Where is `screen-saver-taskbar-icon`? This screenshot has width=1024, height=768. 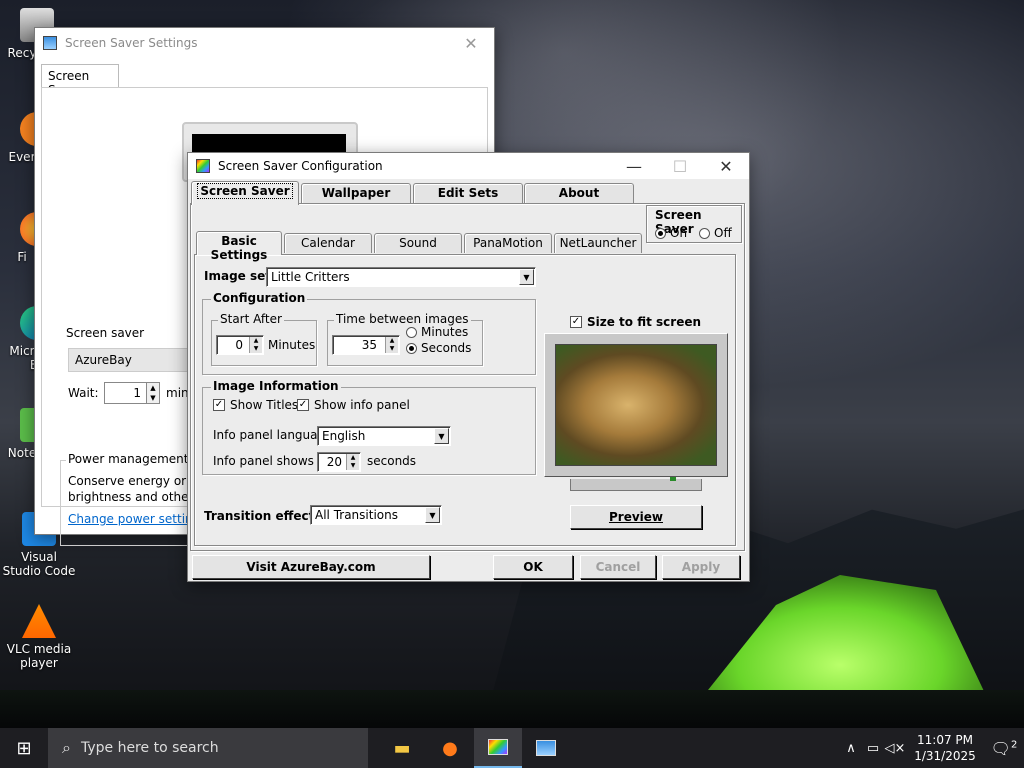 screen-saver-taskbar-icon is located at coordinates (546, 748).